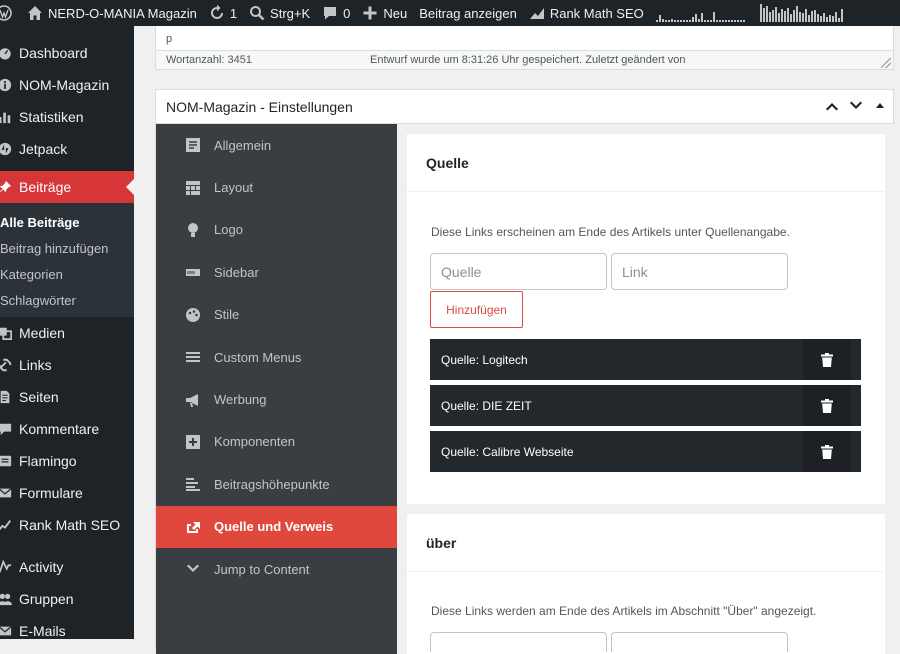 The image size is (900, 654). Describe the element at coordinates (699, 642) in the screenshot. I see `ueber-link-input` at that location.